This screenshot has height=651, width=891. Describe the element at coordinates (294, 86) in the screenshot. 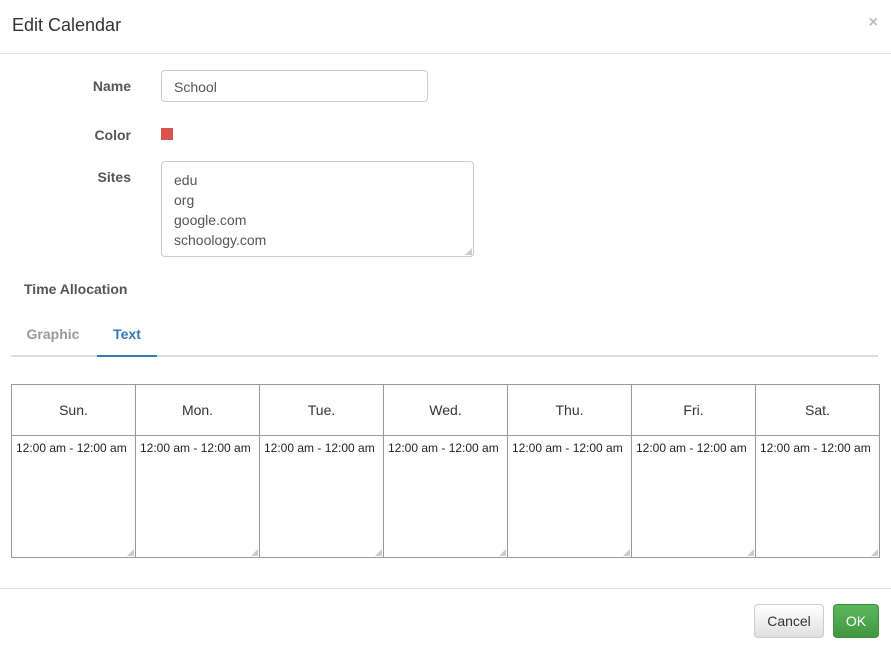

I see `name-input: School` at that location.